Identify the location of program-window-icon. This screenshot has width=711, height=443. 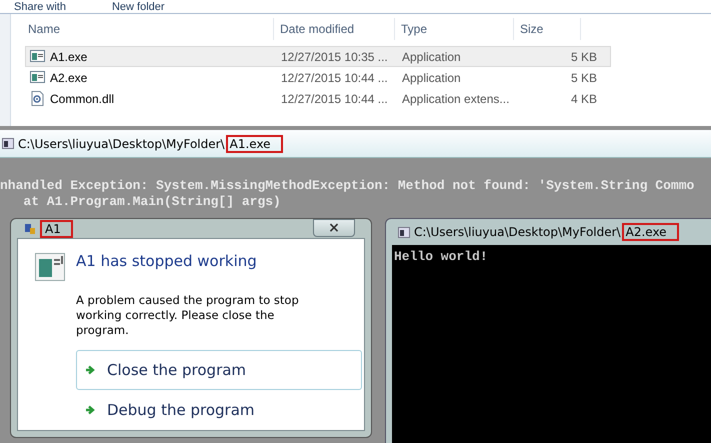
(50, 267).